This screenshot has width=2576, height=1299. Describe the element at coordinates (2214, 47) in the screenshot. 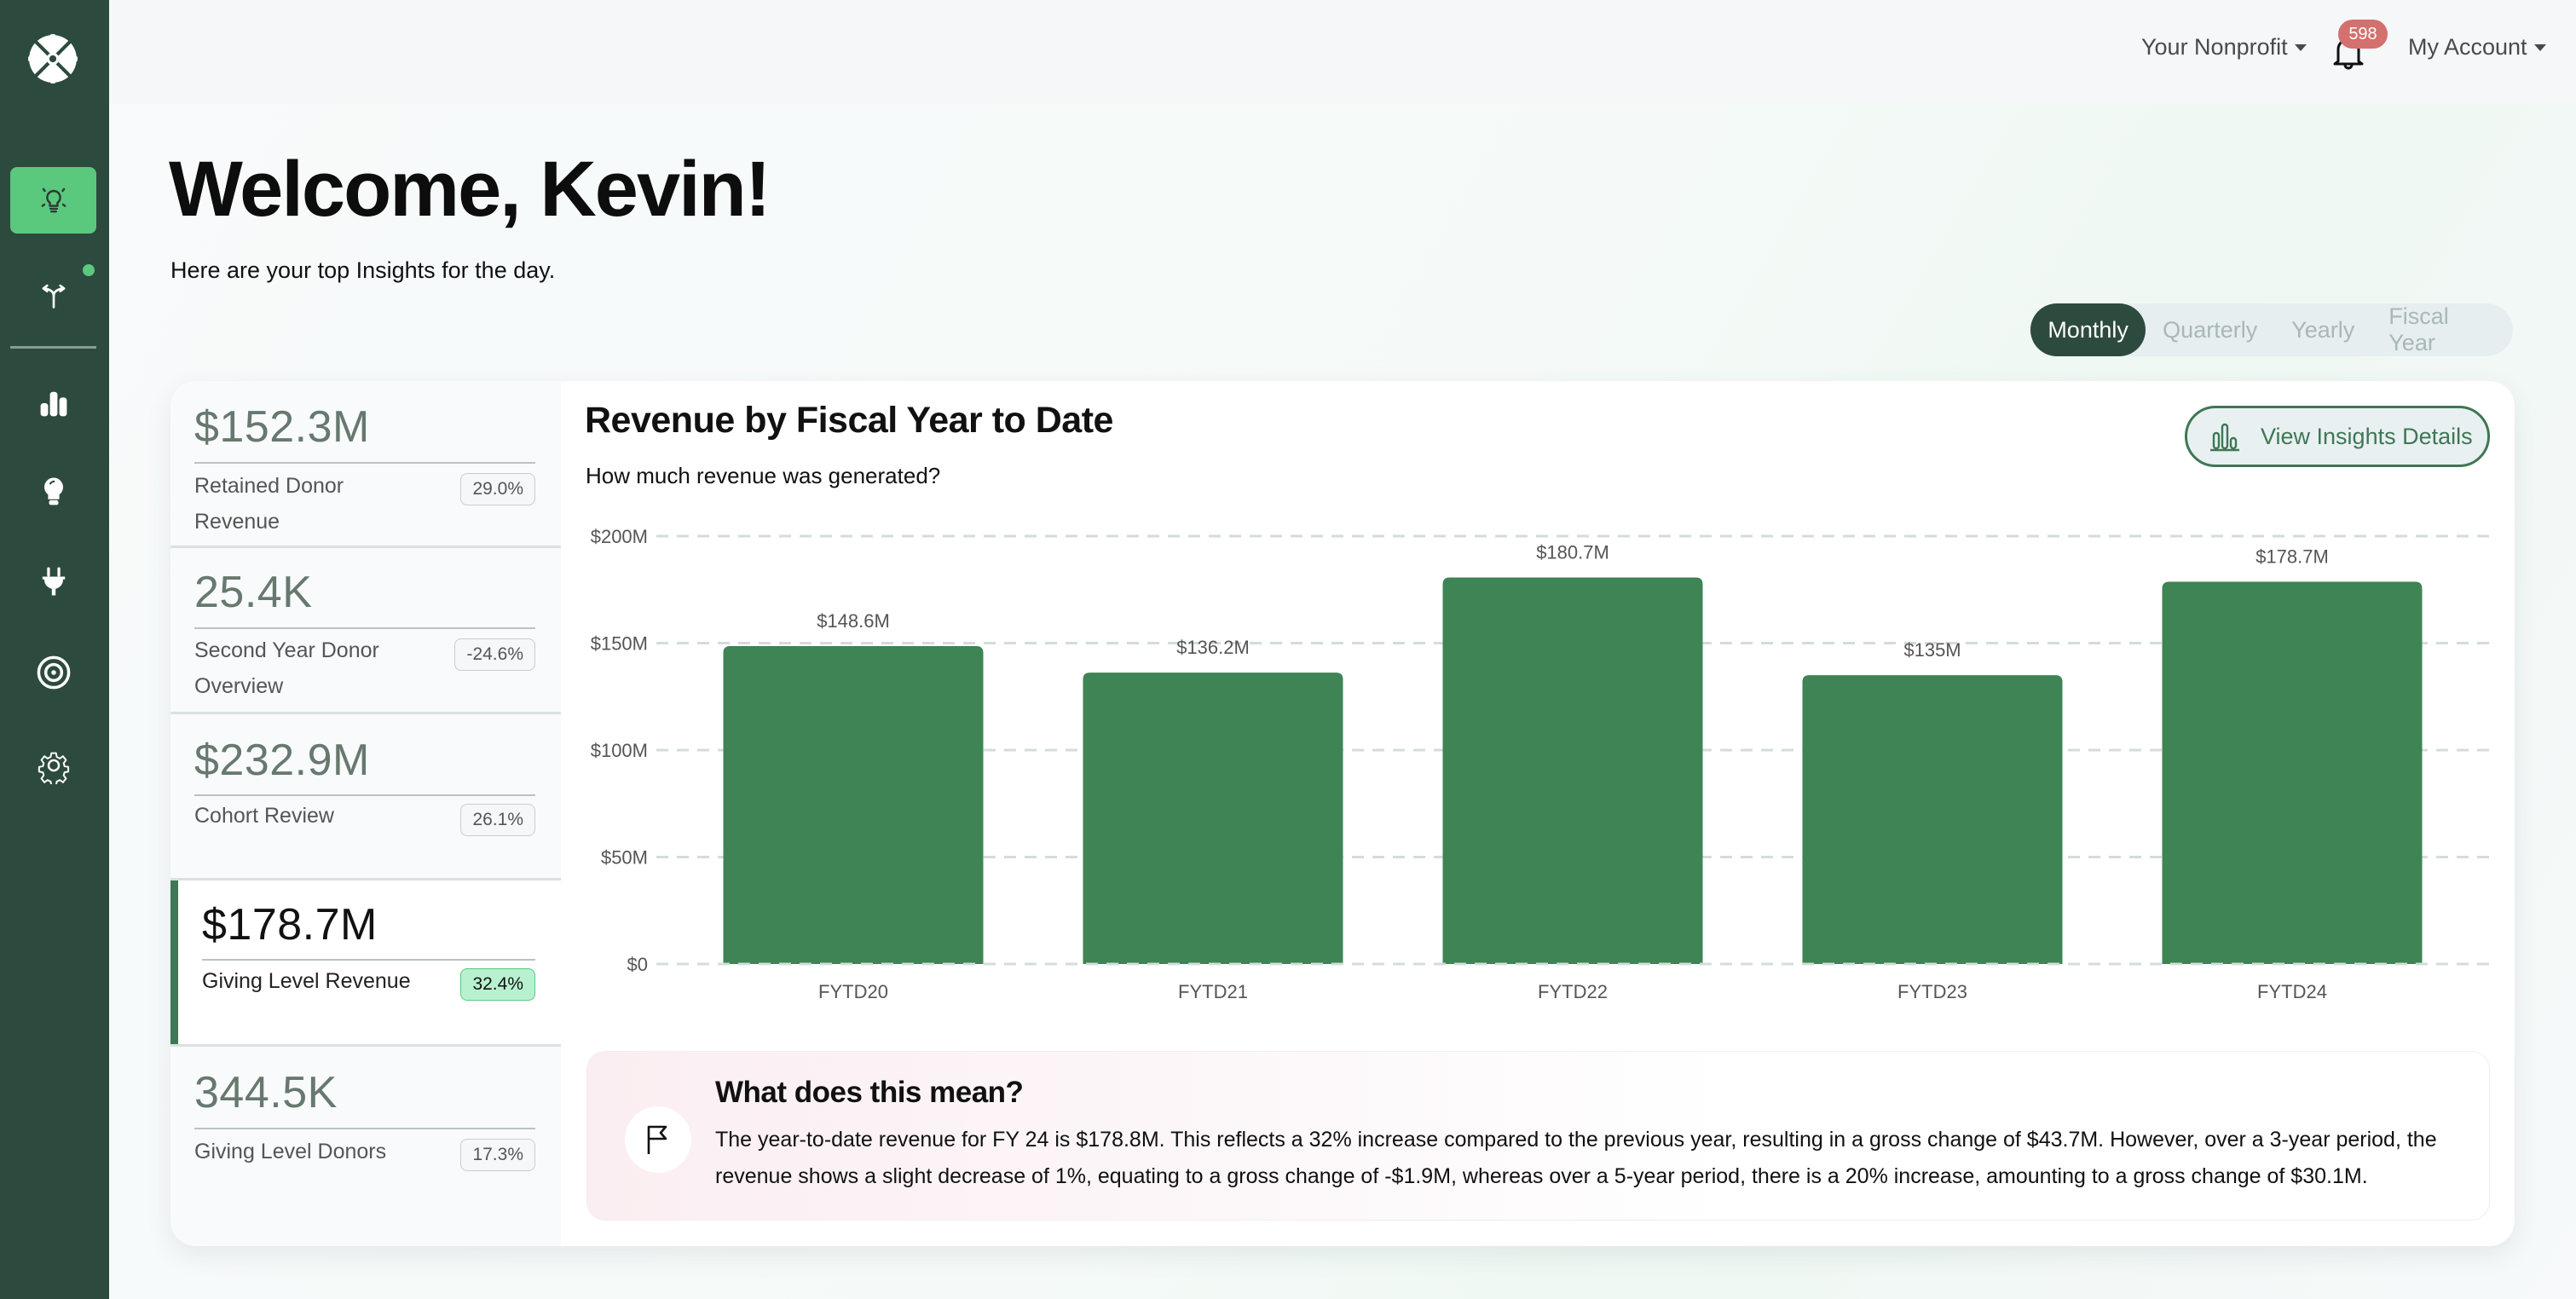

I see `organization-menu-label: Your Nonprofit` at that location.